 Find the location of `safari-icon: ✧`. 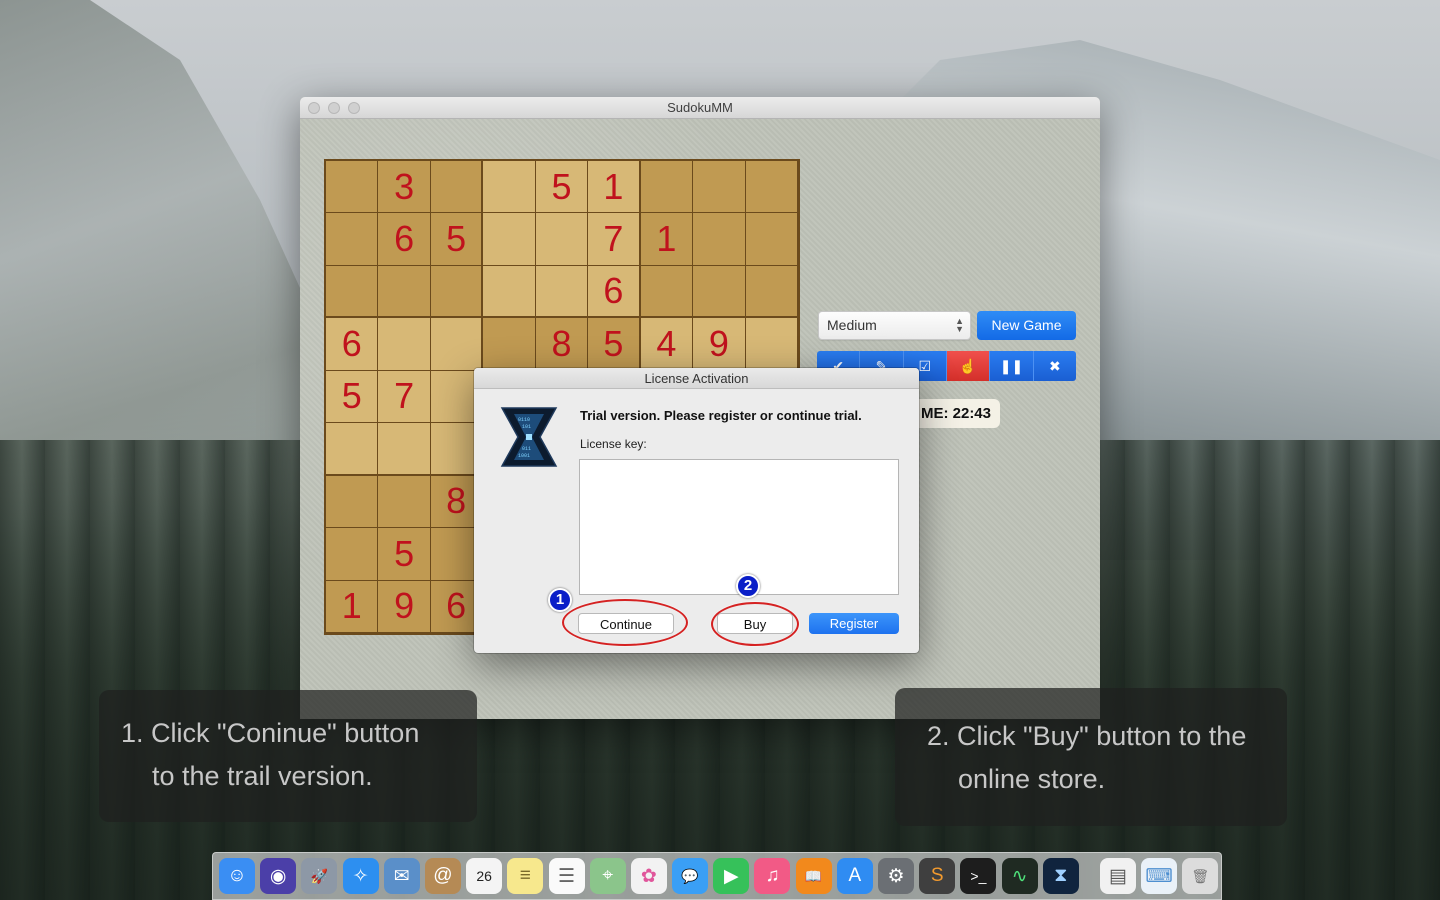

safari-icon: ✧ is located at coordinates (360, 876).